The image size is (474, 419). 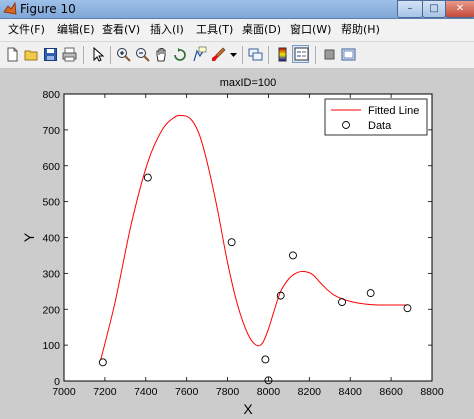 I want to click on open-folder-icon, so click(x=31, y=54).